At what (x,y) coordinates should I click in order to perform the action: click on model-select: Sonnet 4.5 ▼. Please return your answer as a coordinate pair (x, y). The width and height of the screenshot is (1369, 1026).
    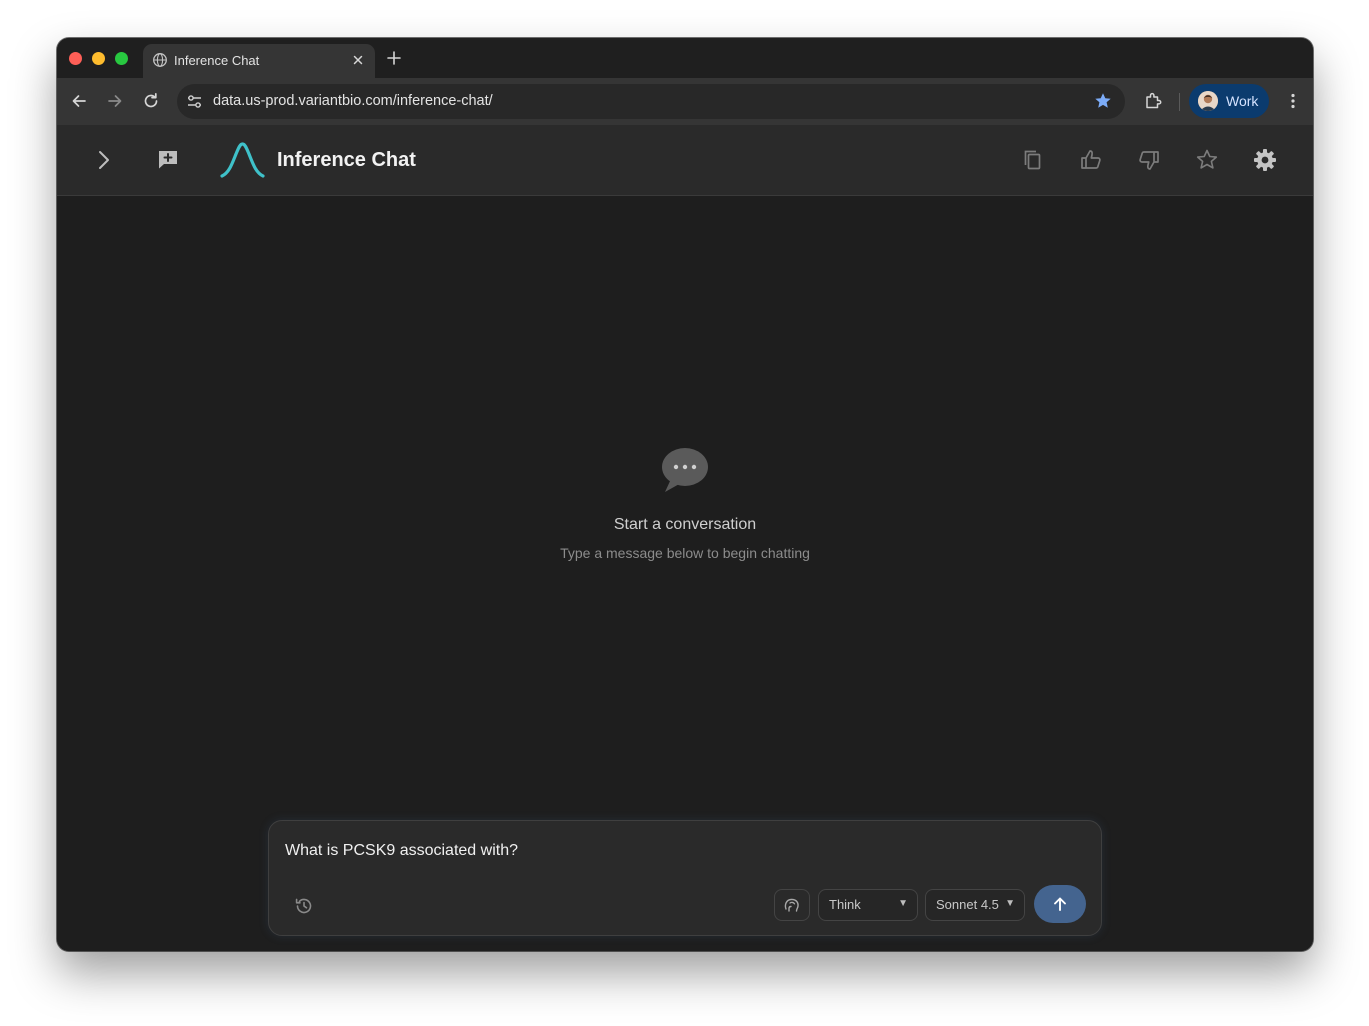
    Looking at the image, I should click on (975, 905).